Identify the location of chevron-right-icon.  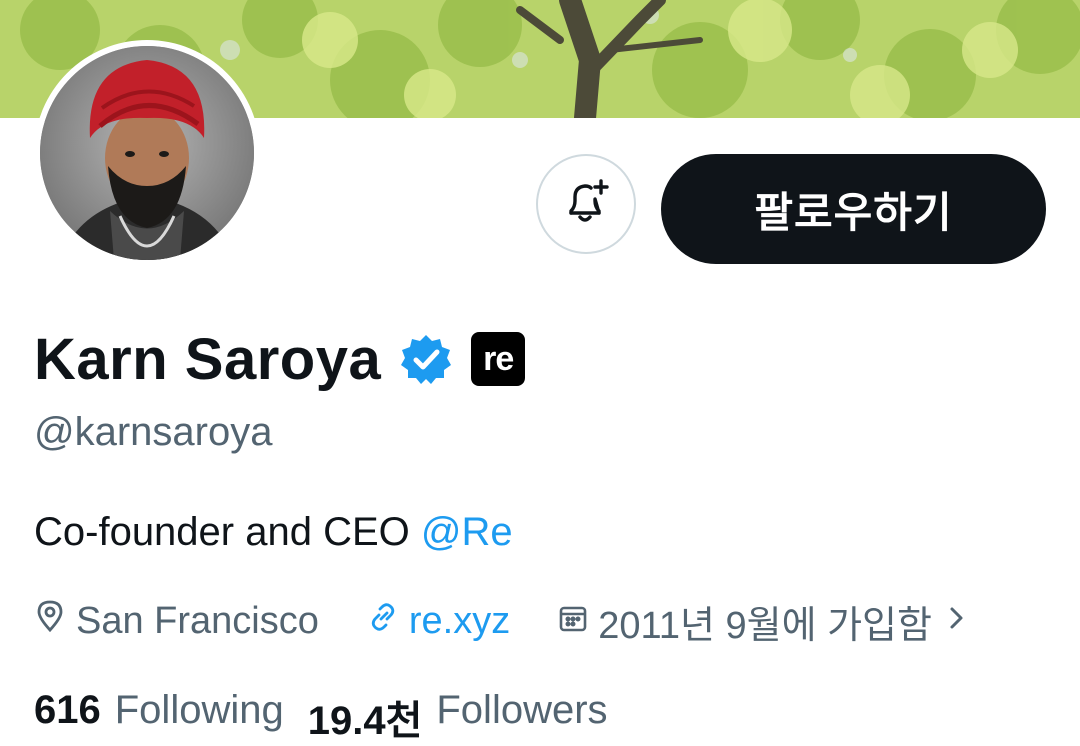
(956, 621).